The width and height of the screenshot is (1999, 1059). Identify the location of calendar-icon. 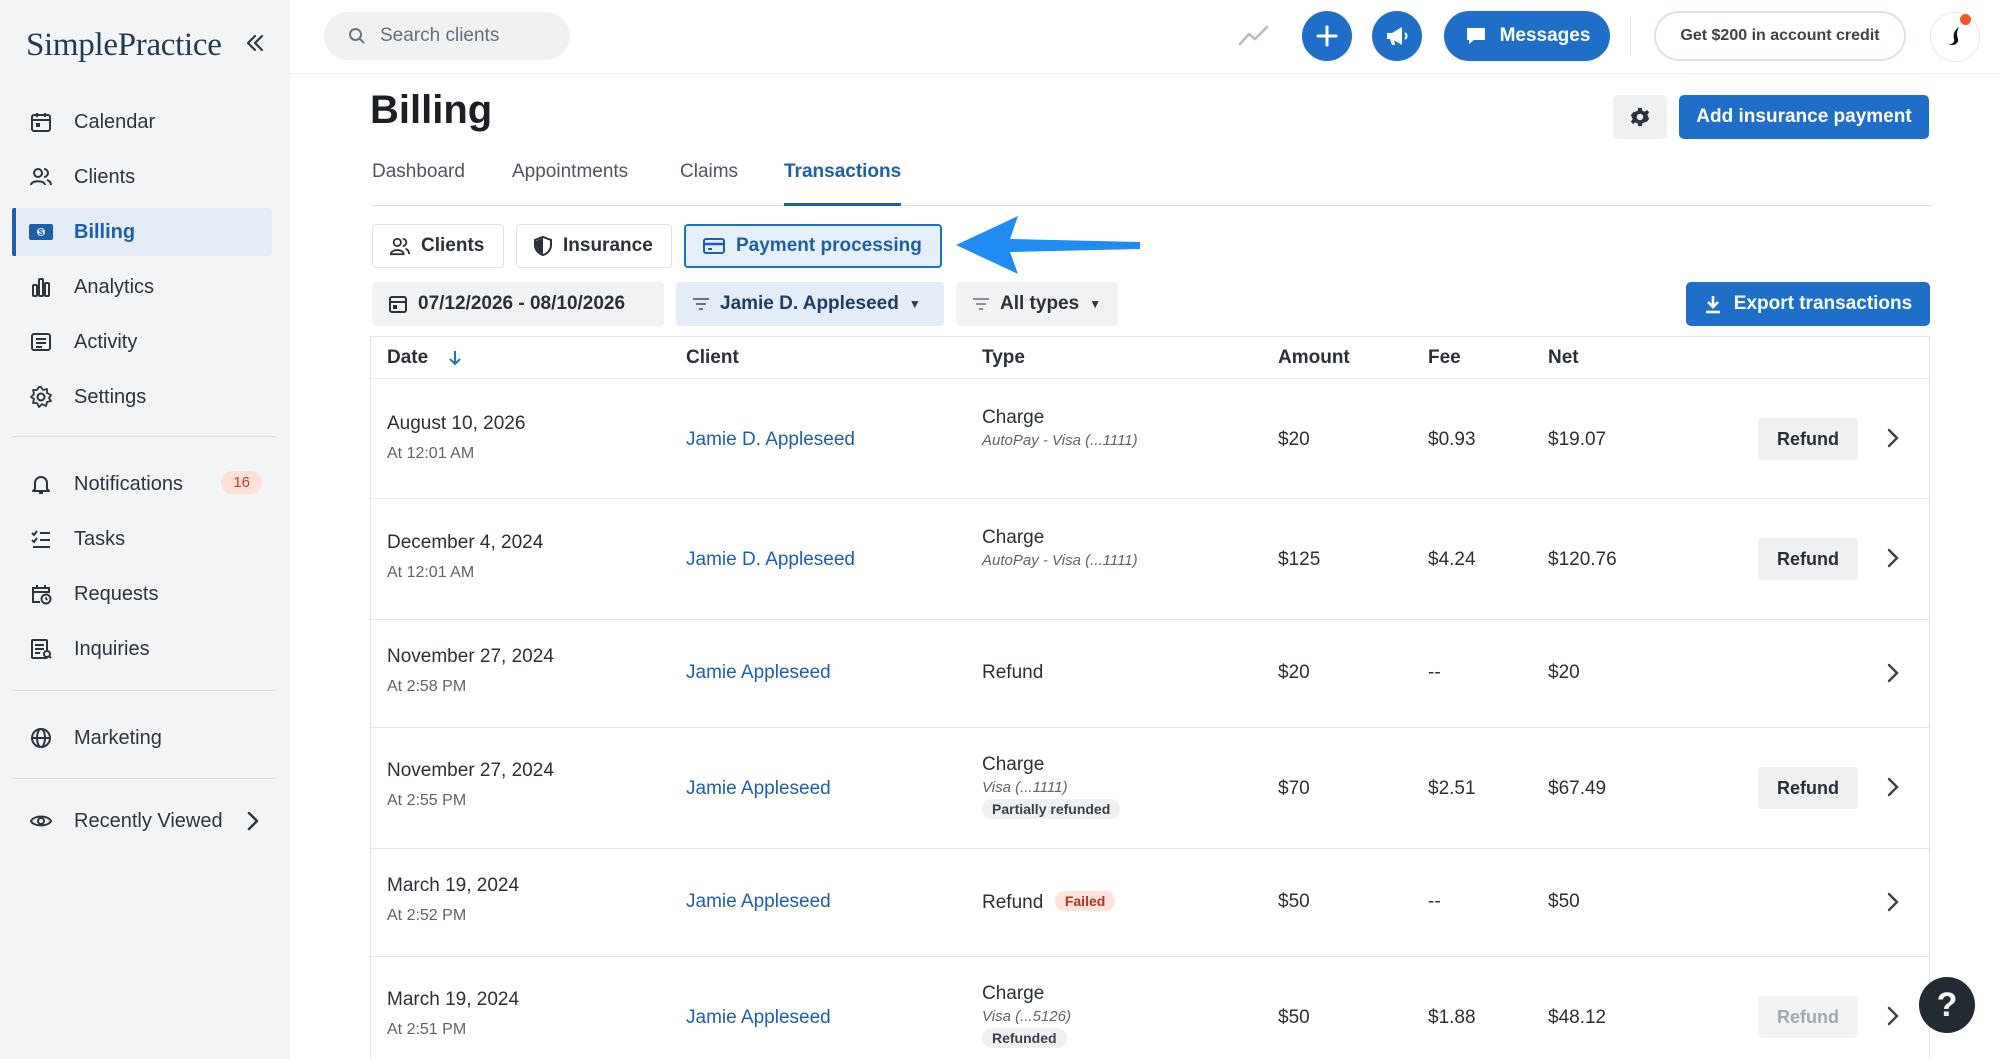
(41, 122).